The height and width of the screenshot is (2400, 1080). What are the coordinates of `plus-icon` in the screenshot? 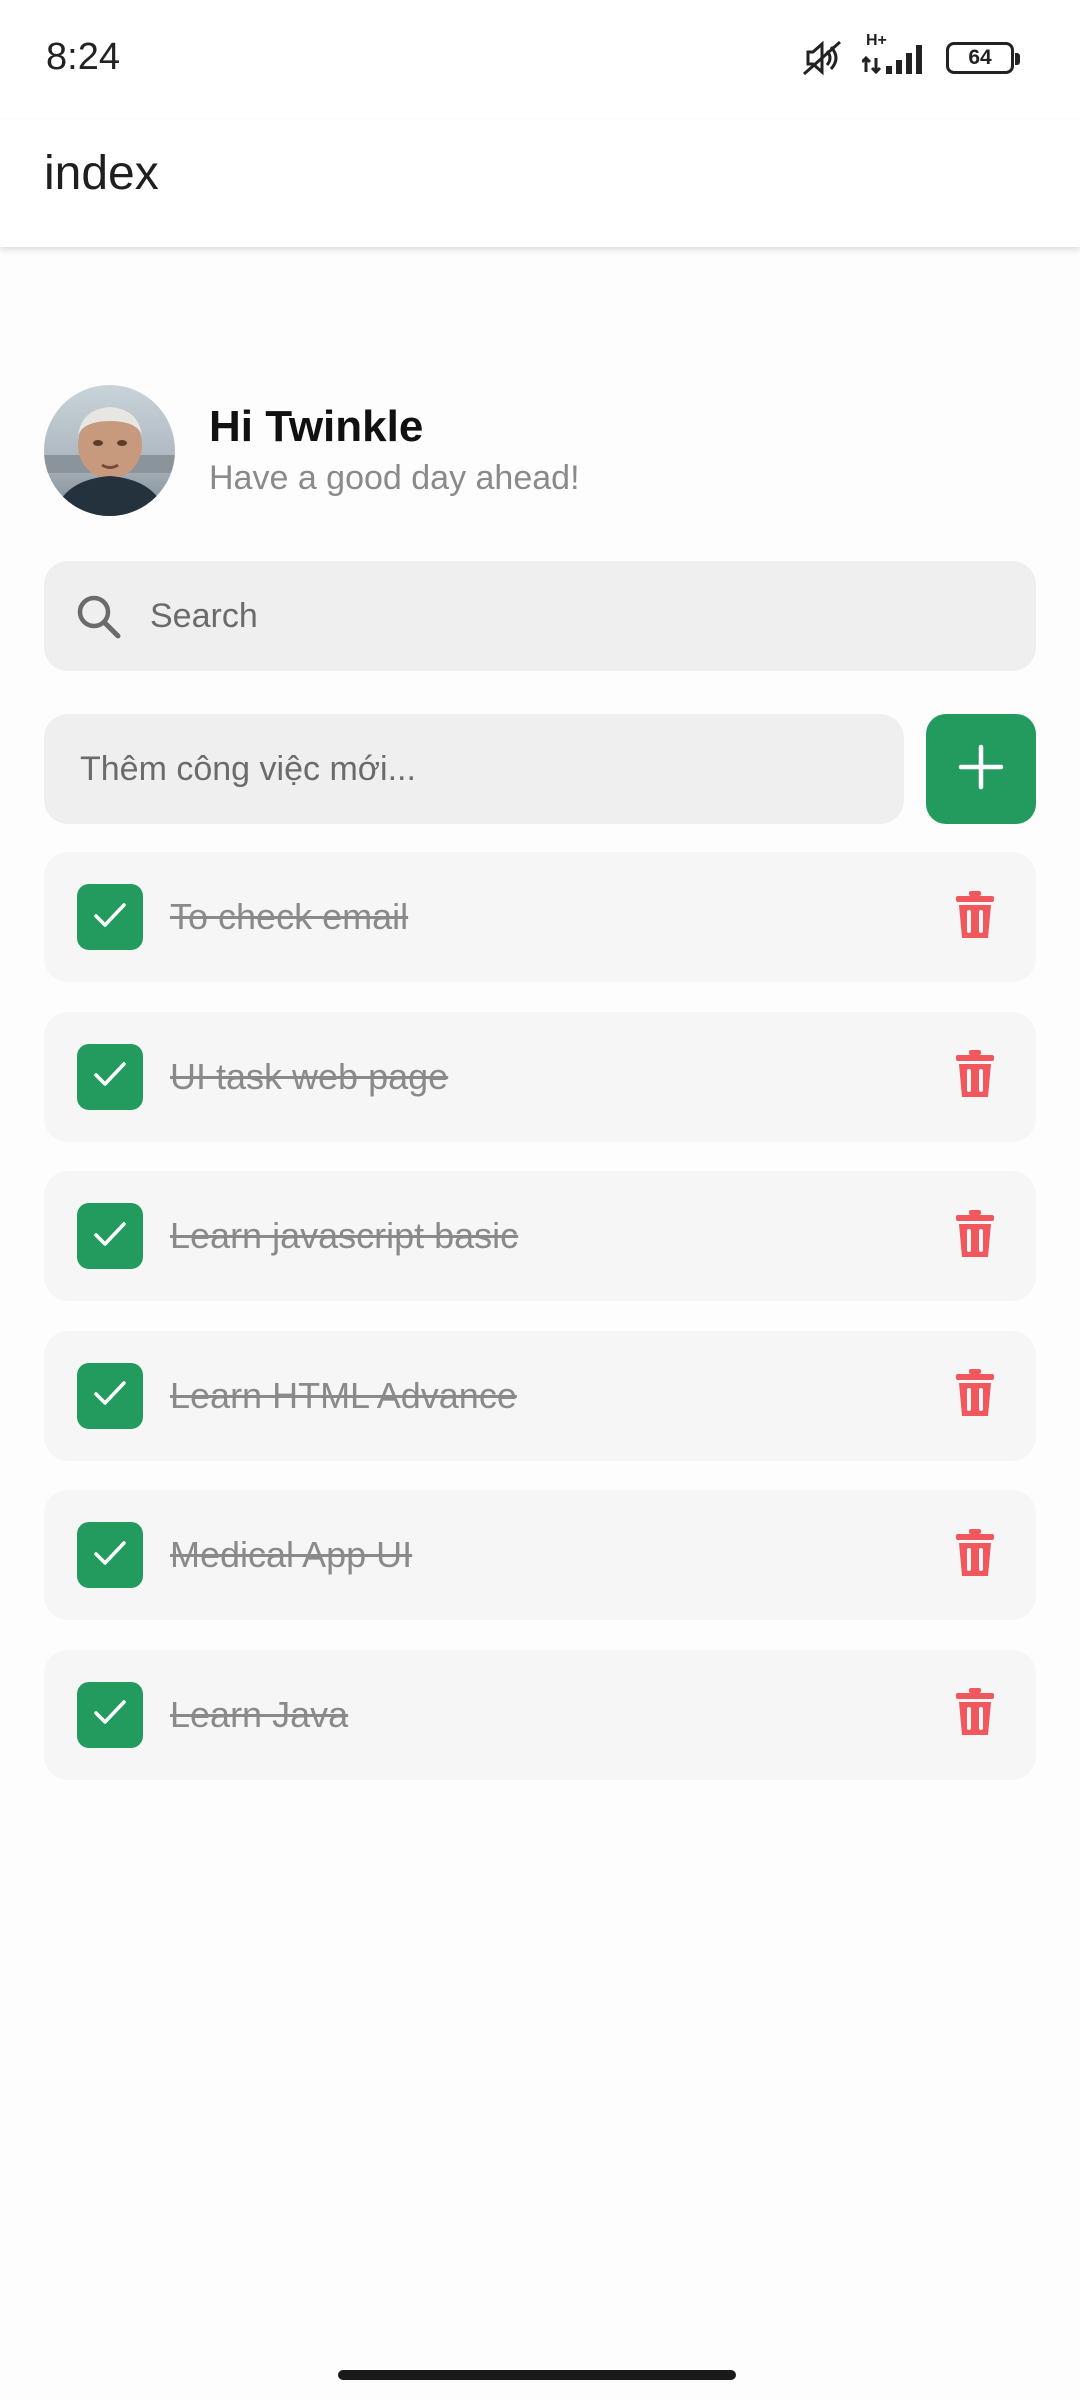 It's located at (981, 769).